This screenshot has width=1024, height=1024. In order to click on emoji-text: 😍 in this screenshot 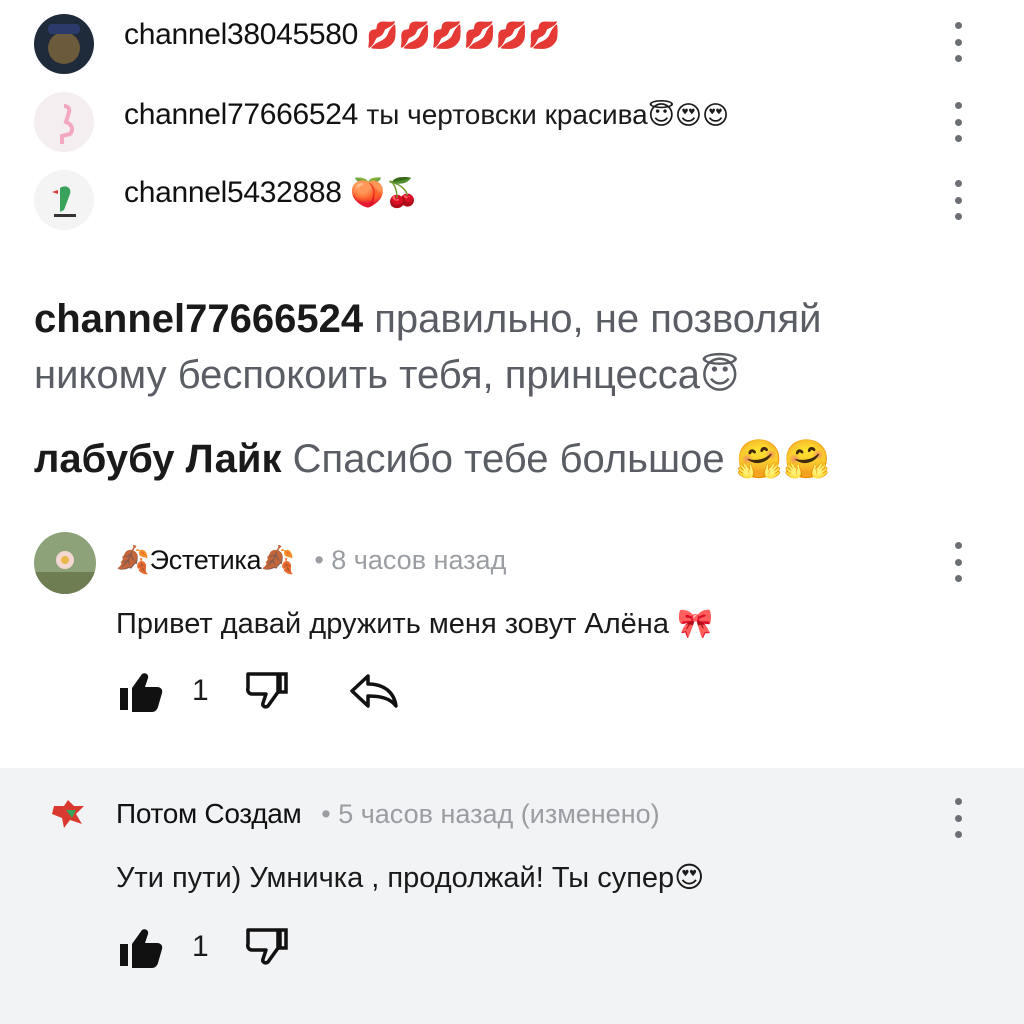, I will do `click(689, 877)`.